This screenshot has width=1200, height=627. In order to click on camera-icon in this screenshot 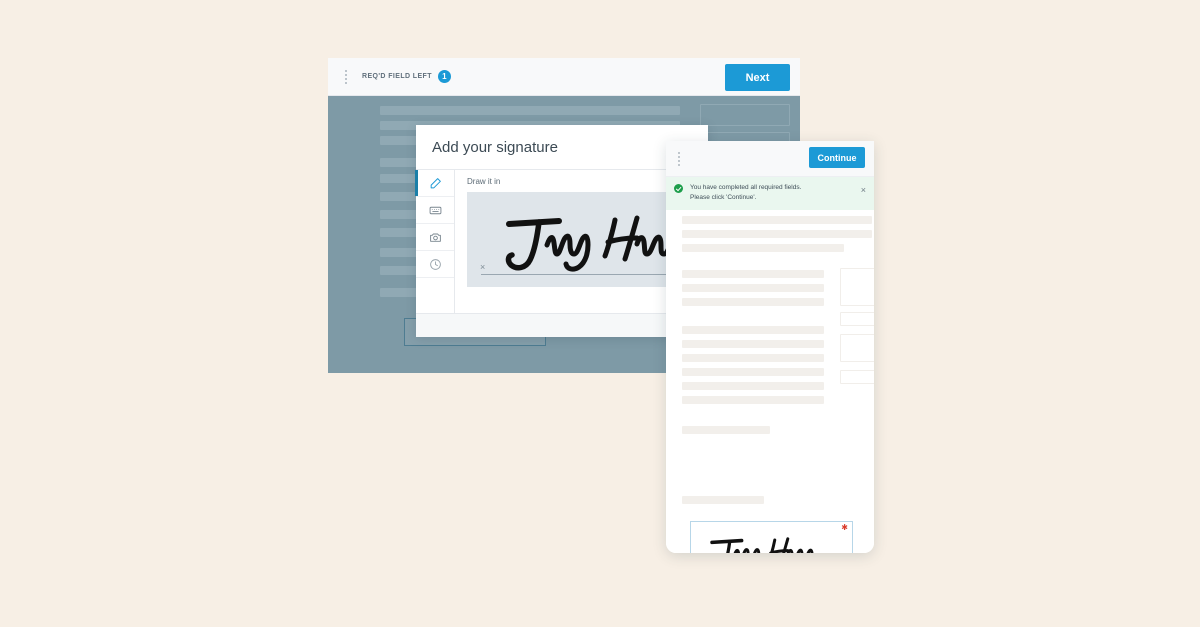, I will do `click(435, 237)`.